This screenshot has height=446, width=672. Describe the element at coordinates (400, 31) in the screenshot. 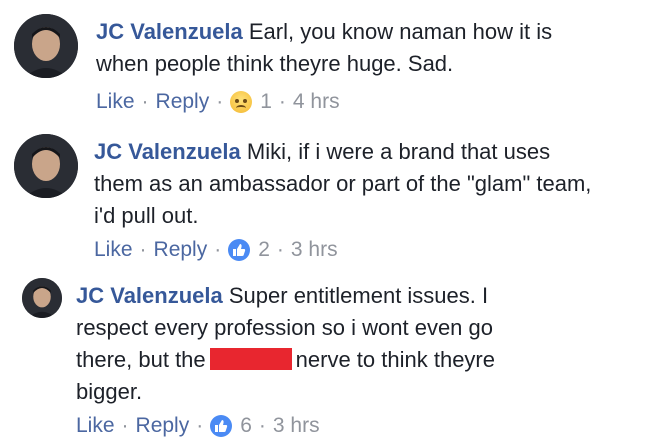

I see `comment-text-line: Earl, you know naman how it is` at that location.